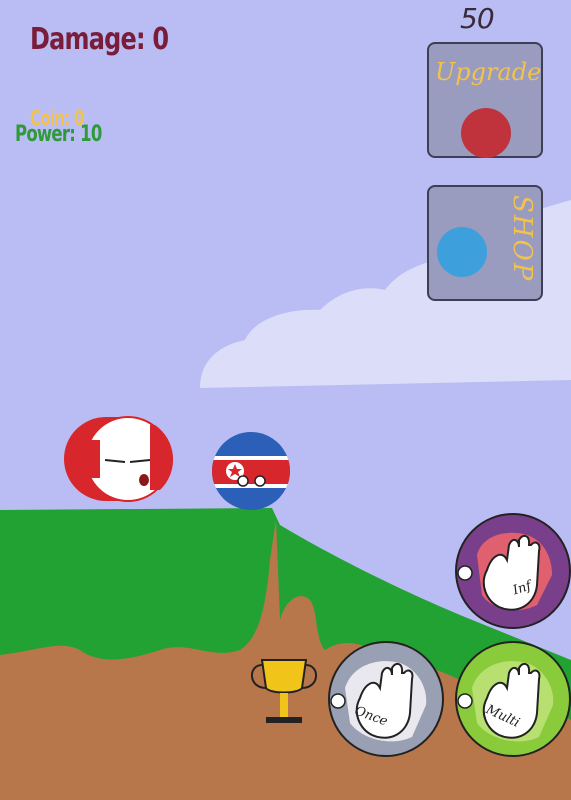 The height and width of the screenshot is (800, 571). Describe the element at coordinates (58, 134) in the screenshot. I see `power-counter: Power: 10` at that location.